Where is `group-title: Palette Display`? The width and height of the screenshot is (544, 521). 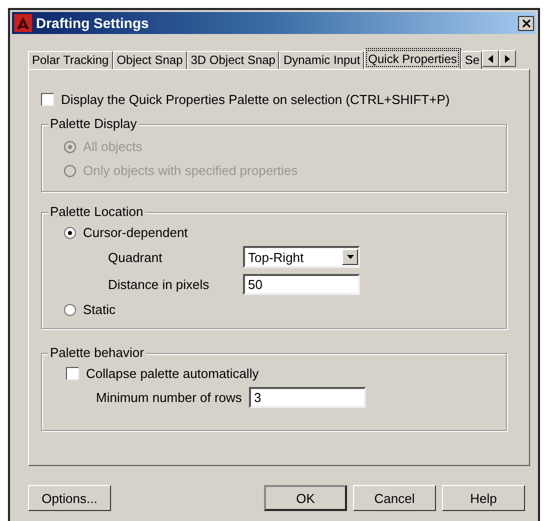
group-title: Palette Display is located at coordinates (93, 123).